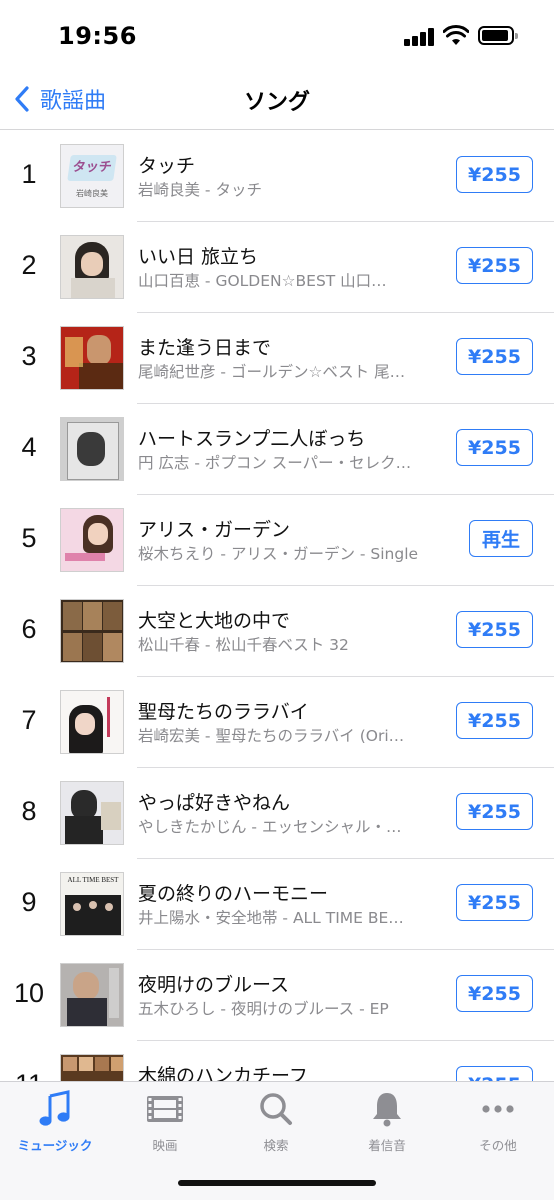 The width and height of the screenshot is (554, 1200). Describe the element at coordinates (54, 1108) in the screenshot. I see `music-note-icon` at that location.